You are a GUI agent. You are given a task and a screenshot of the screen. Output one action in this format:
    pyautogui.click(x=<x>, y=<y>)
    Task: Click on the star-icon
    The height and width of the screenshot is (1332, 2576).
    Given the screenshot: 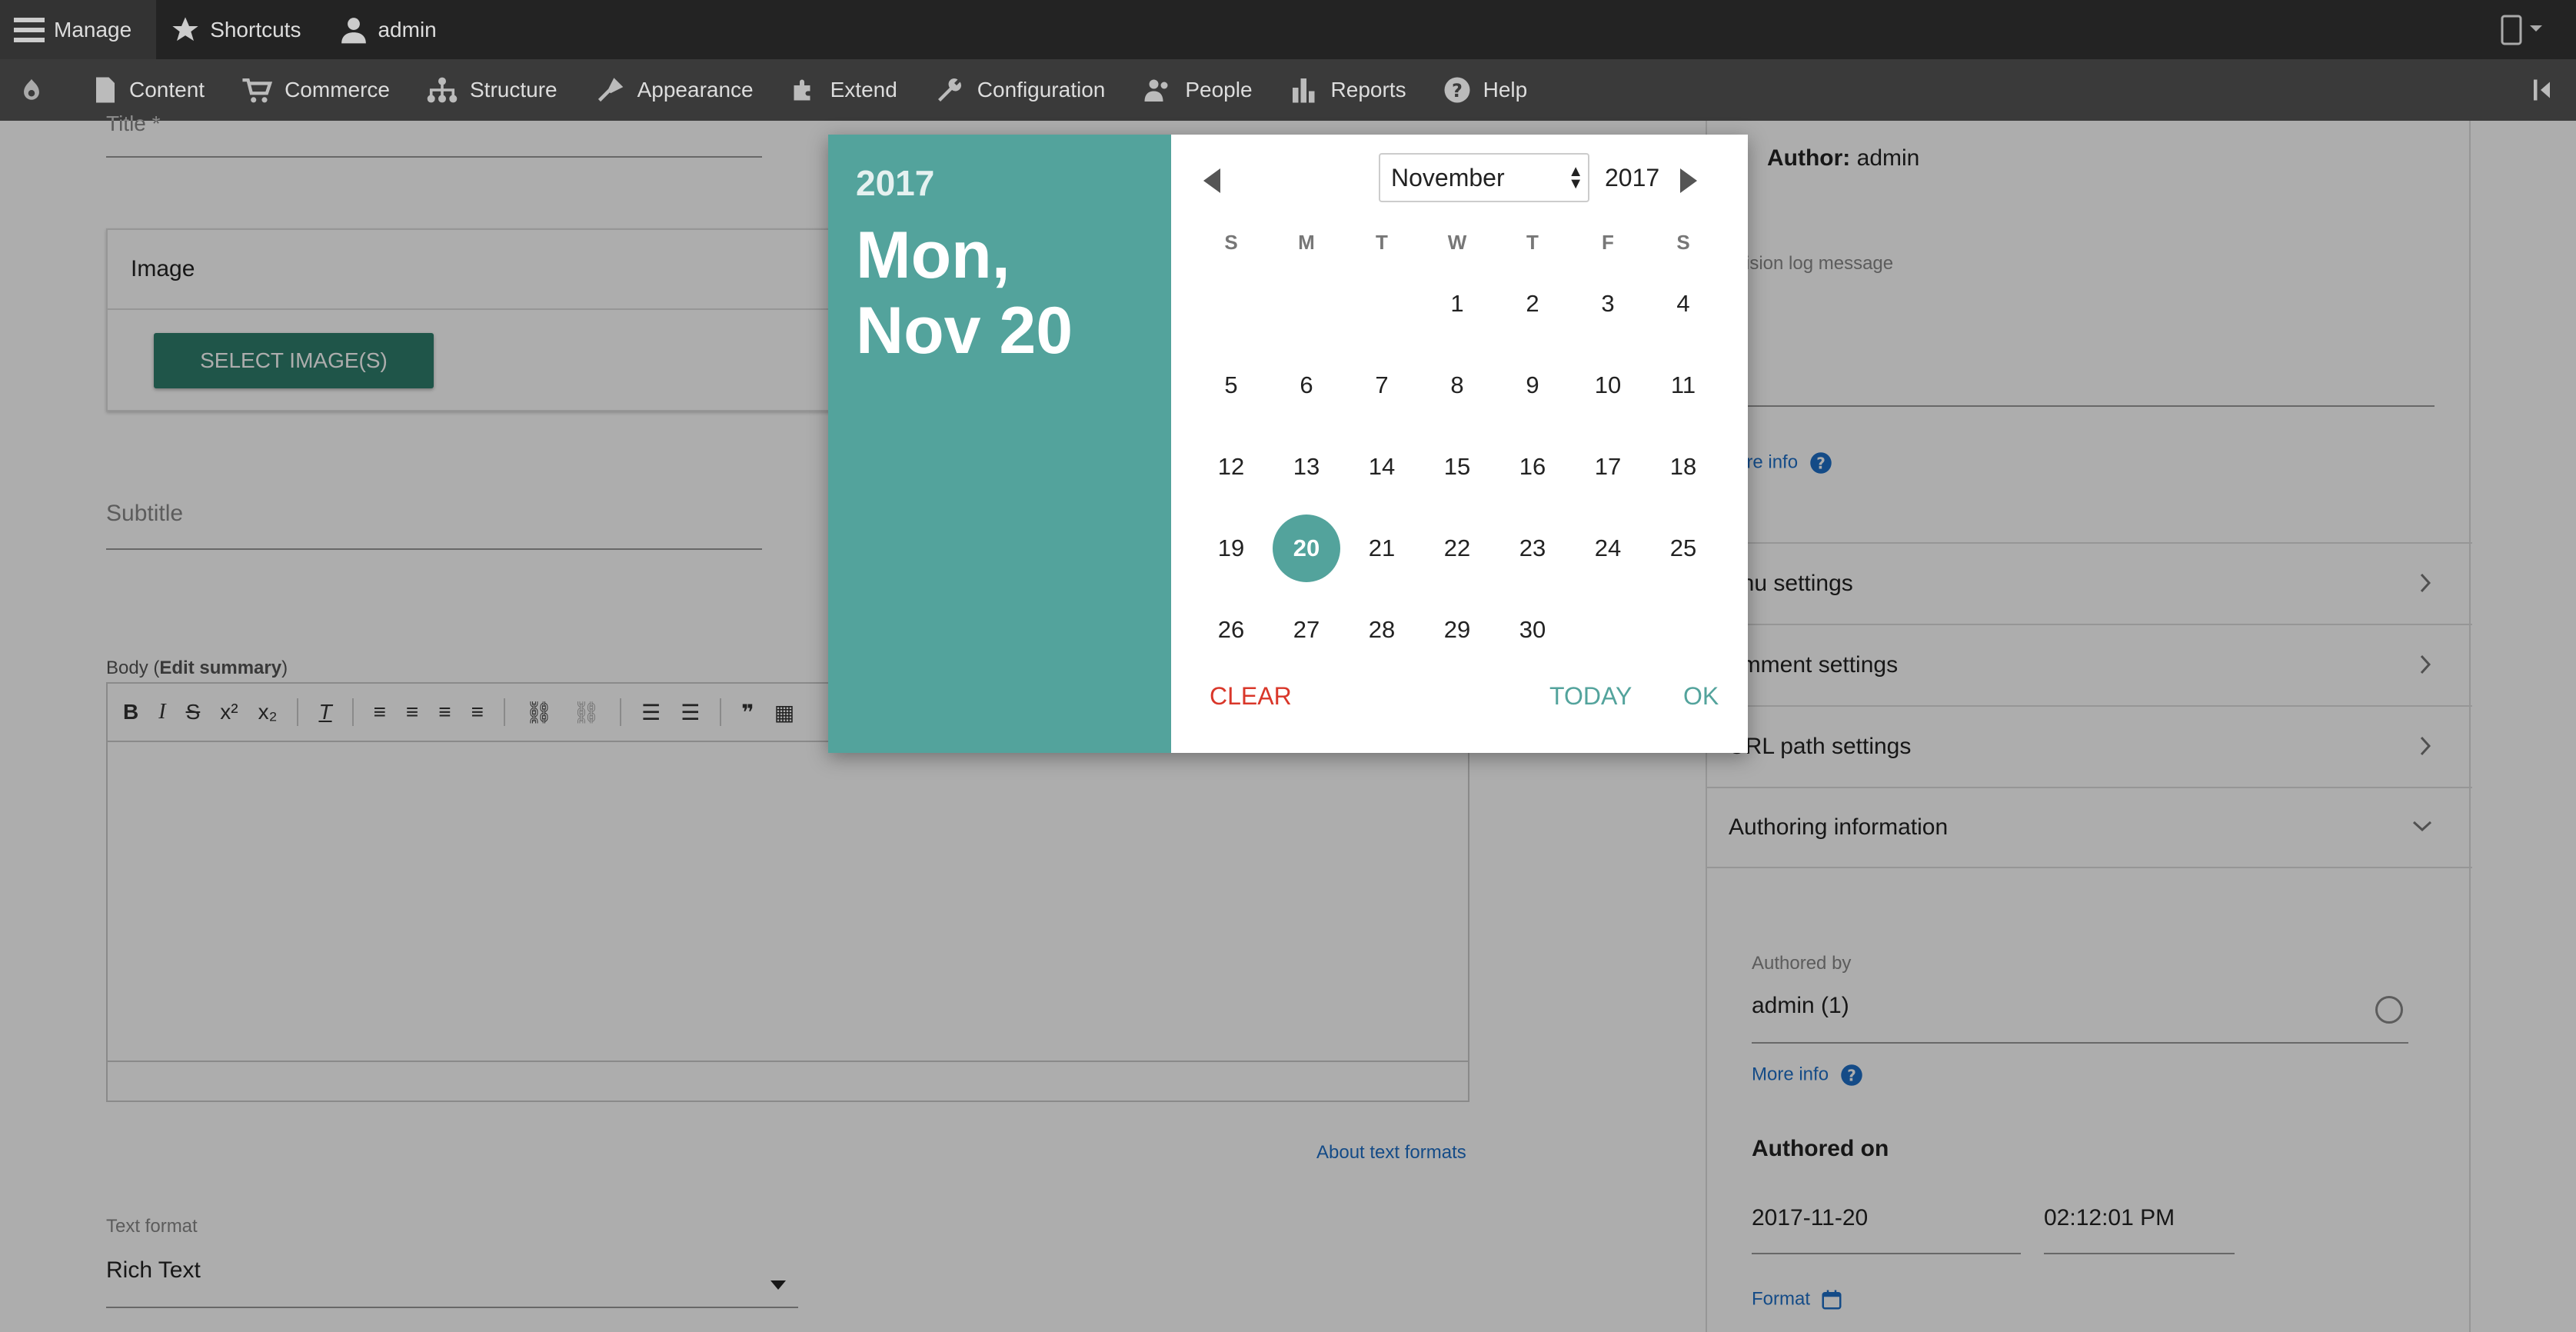 What is the action you would take?
    pyautogui.click(x=185, y=28)
    